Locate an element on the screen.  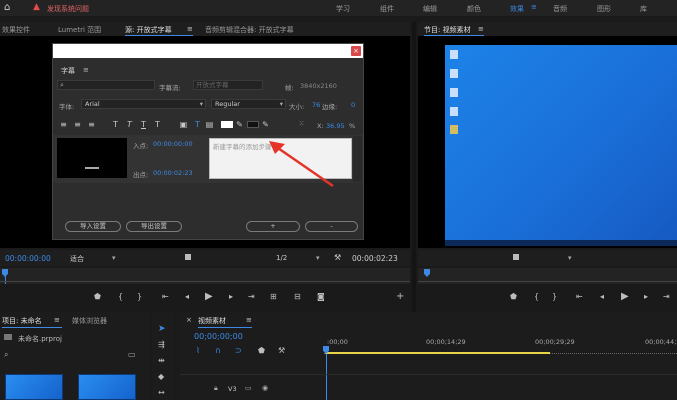
caption-thumbnail is located at coordinates (92, 158).